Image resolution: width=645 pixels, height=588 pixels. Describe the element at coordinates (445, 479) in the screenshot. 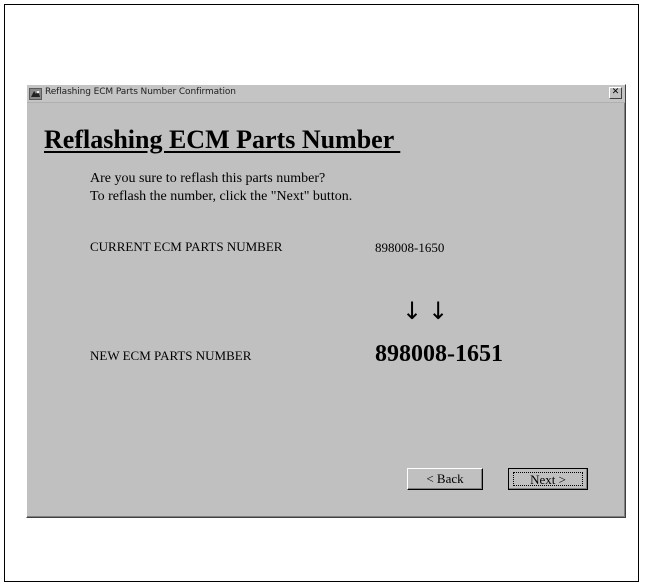

I see `back-button: < Back` at that location.